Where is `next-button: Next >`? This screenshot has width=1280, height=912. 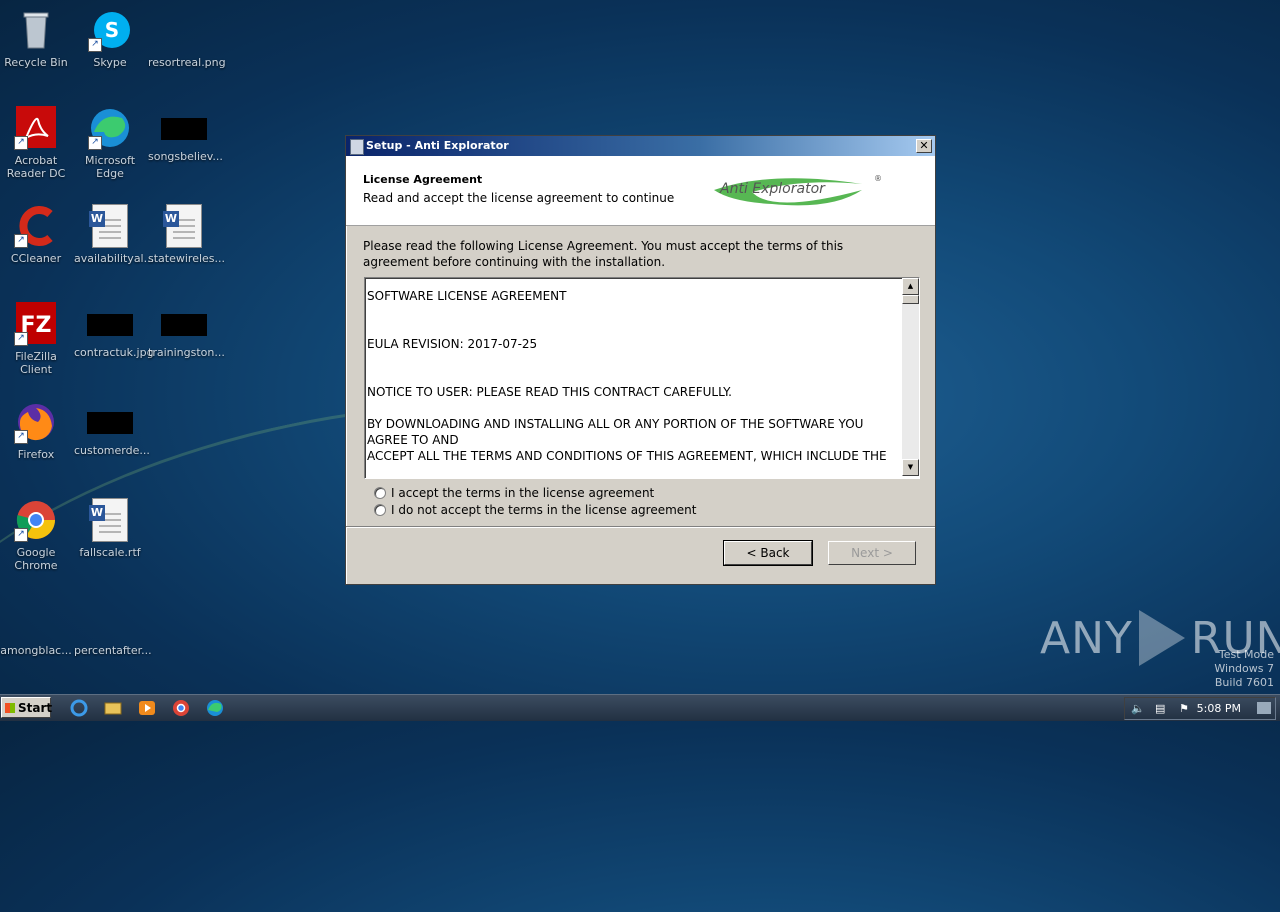 next-button: Next > is located at coordinates (872, 553).